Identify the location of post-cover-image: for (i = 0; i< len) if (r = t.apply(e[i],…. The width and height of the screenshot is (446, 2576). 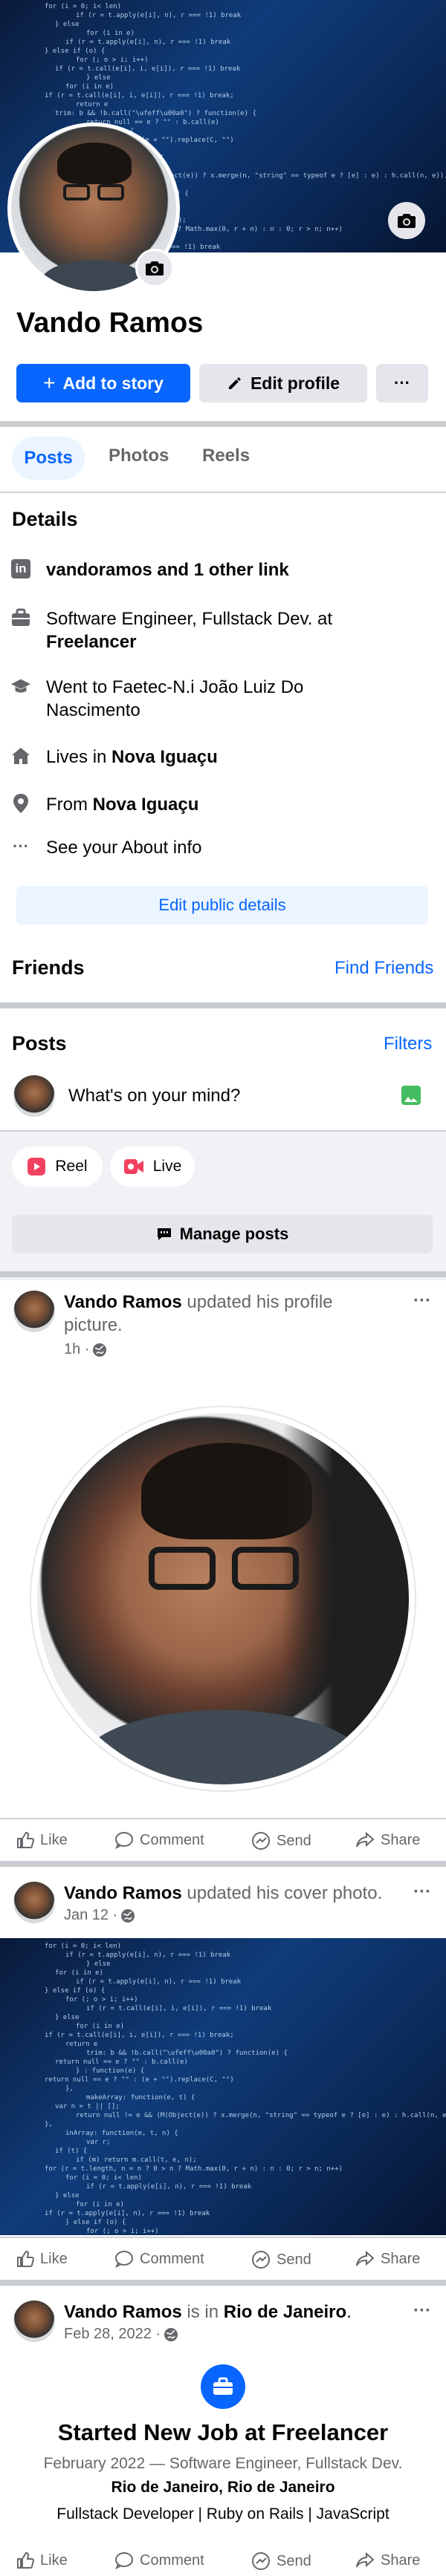
(223, 2086).